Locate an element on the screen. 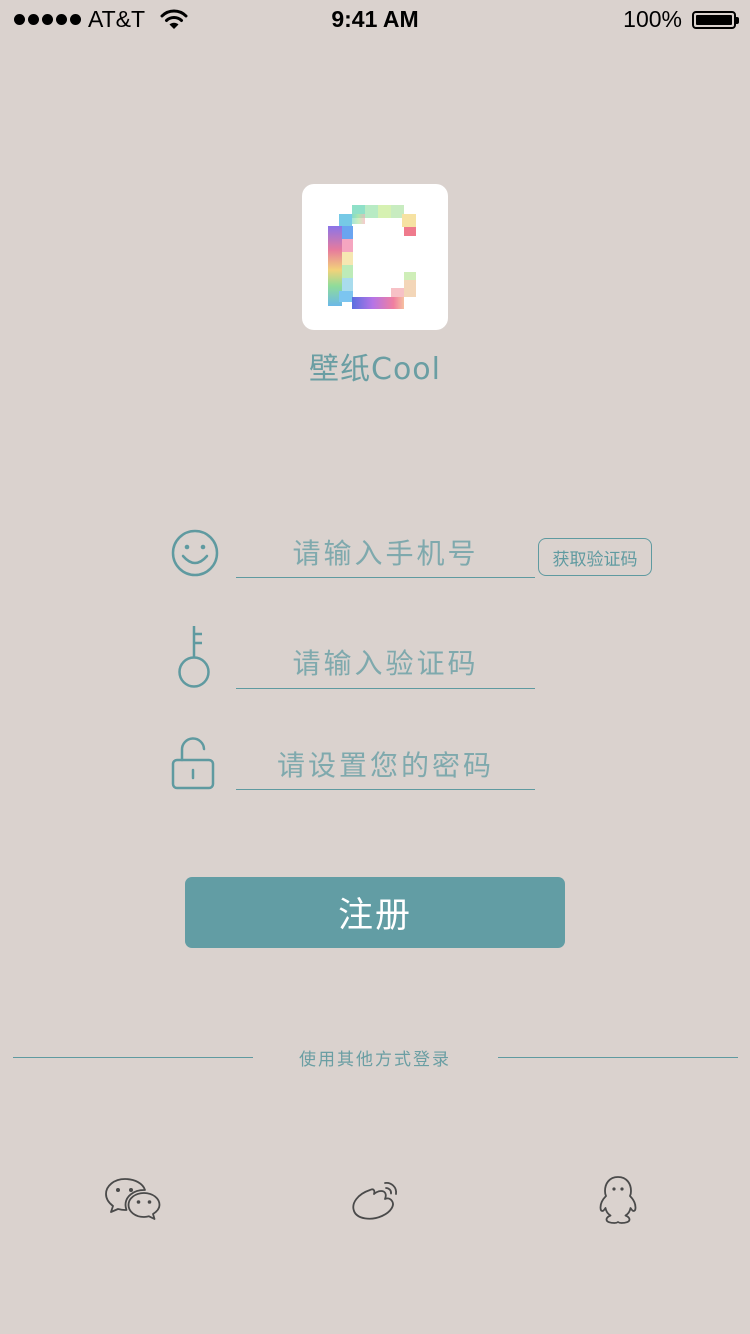 The image size is (750, 1334). app-name: 壁纸Cool is located at coordinates (375, 369).